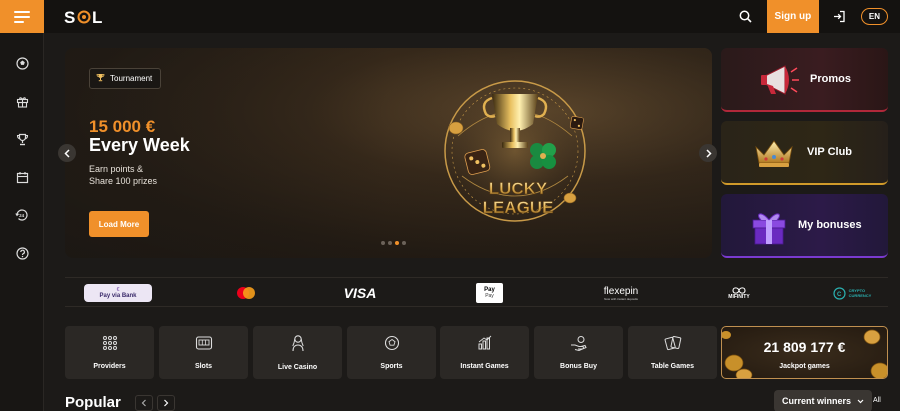 This screenshot has width=900, height=411. I want to click on calendar-icon, so click(22, 177).